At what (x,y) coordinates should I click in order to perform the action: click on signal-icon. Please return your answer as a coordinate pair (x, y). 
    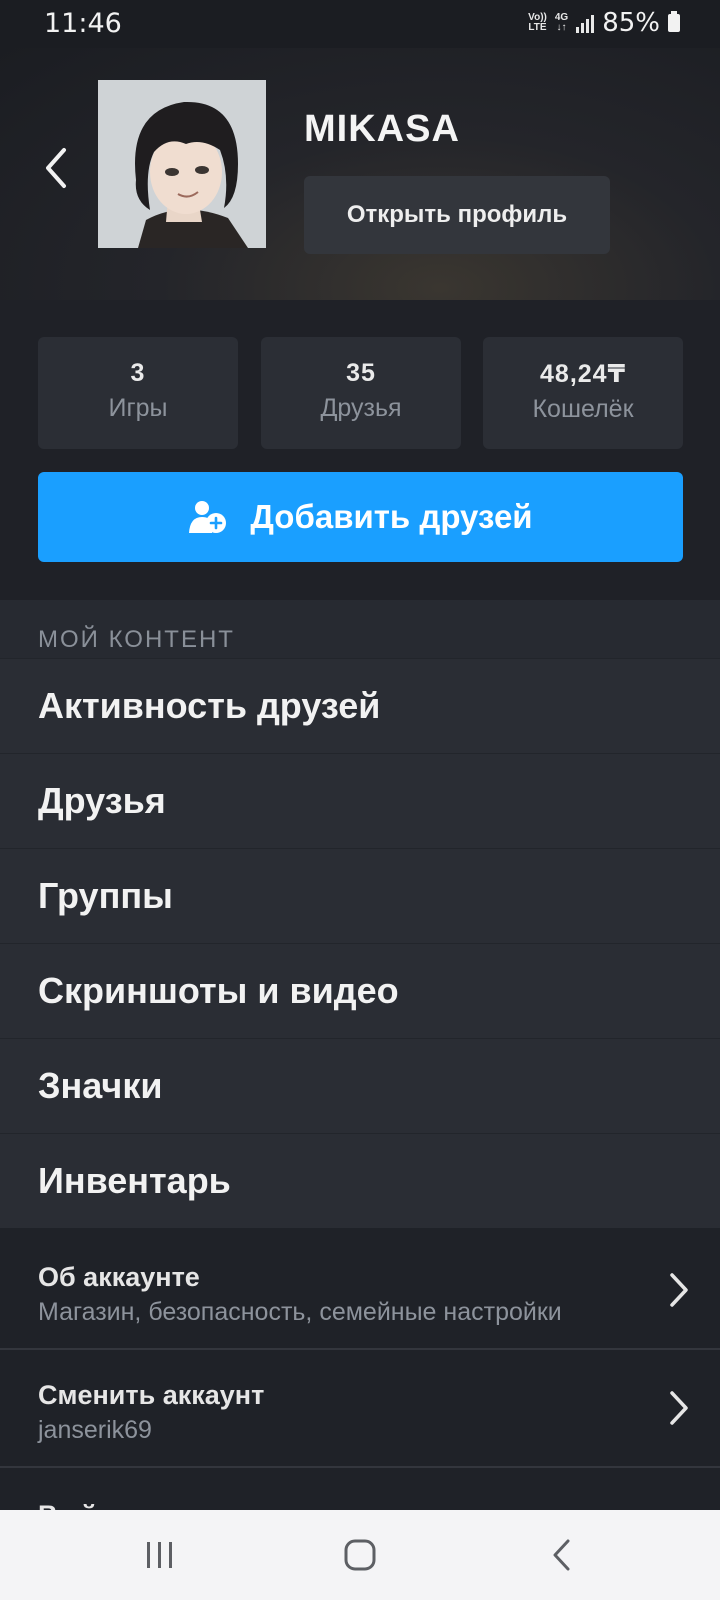
    Looking at the image, I should click on (585, 23).